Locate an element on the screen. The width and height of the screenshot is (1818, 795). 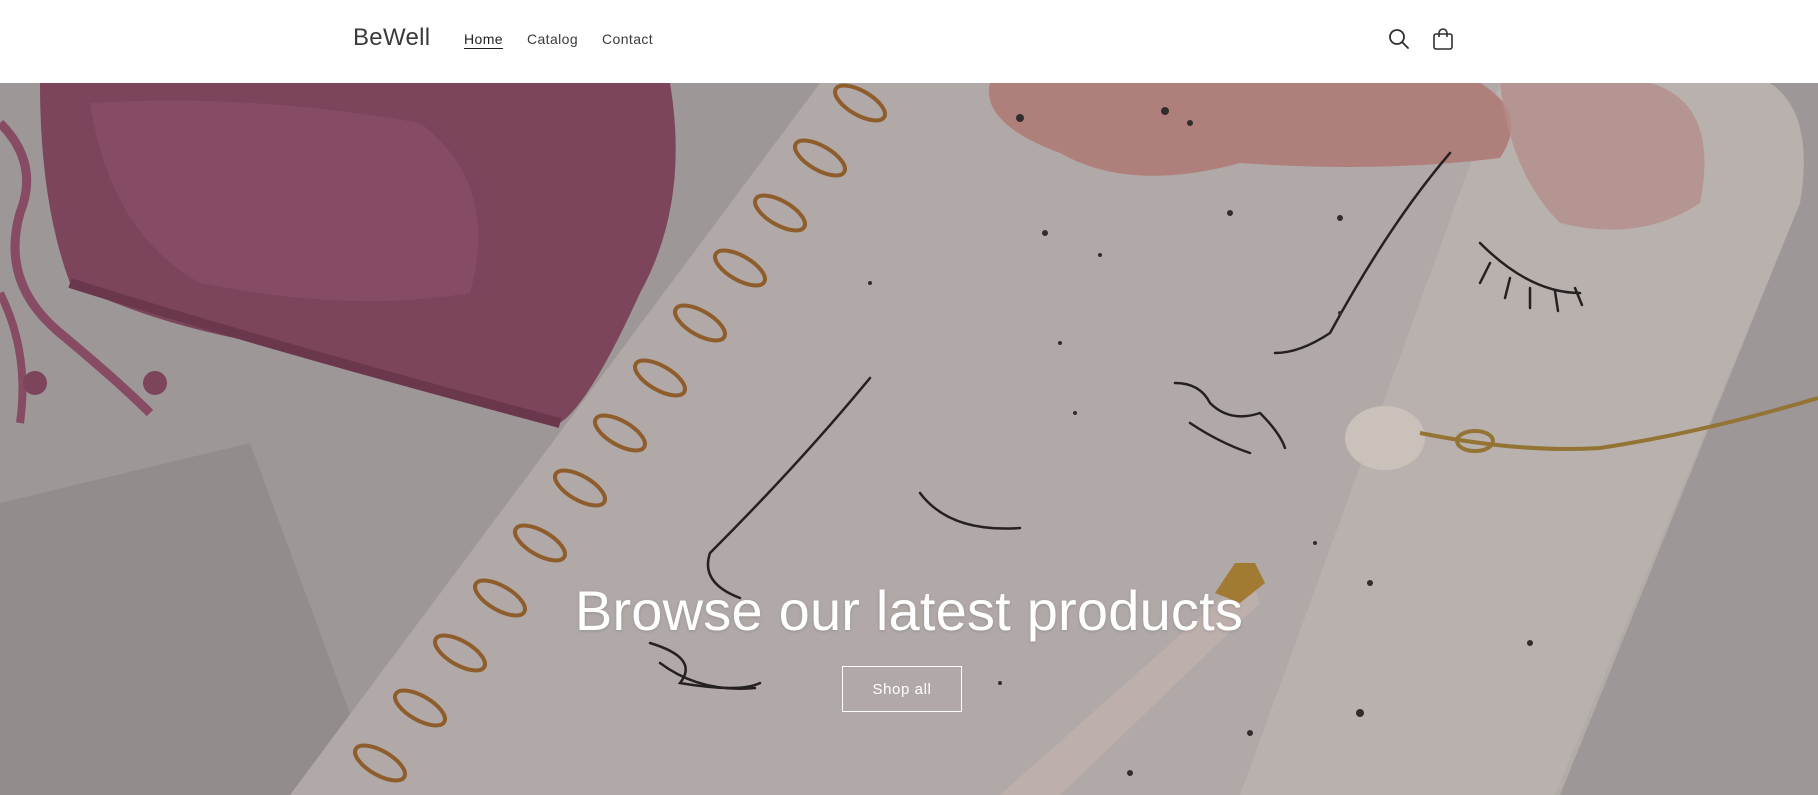
nav-item-catalog: Catalog is located at coordinates (552, 39).